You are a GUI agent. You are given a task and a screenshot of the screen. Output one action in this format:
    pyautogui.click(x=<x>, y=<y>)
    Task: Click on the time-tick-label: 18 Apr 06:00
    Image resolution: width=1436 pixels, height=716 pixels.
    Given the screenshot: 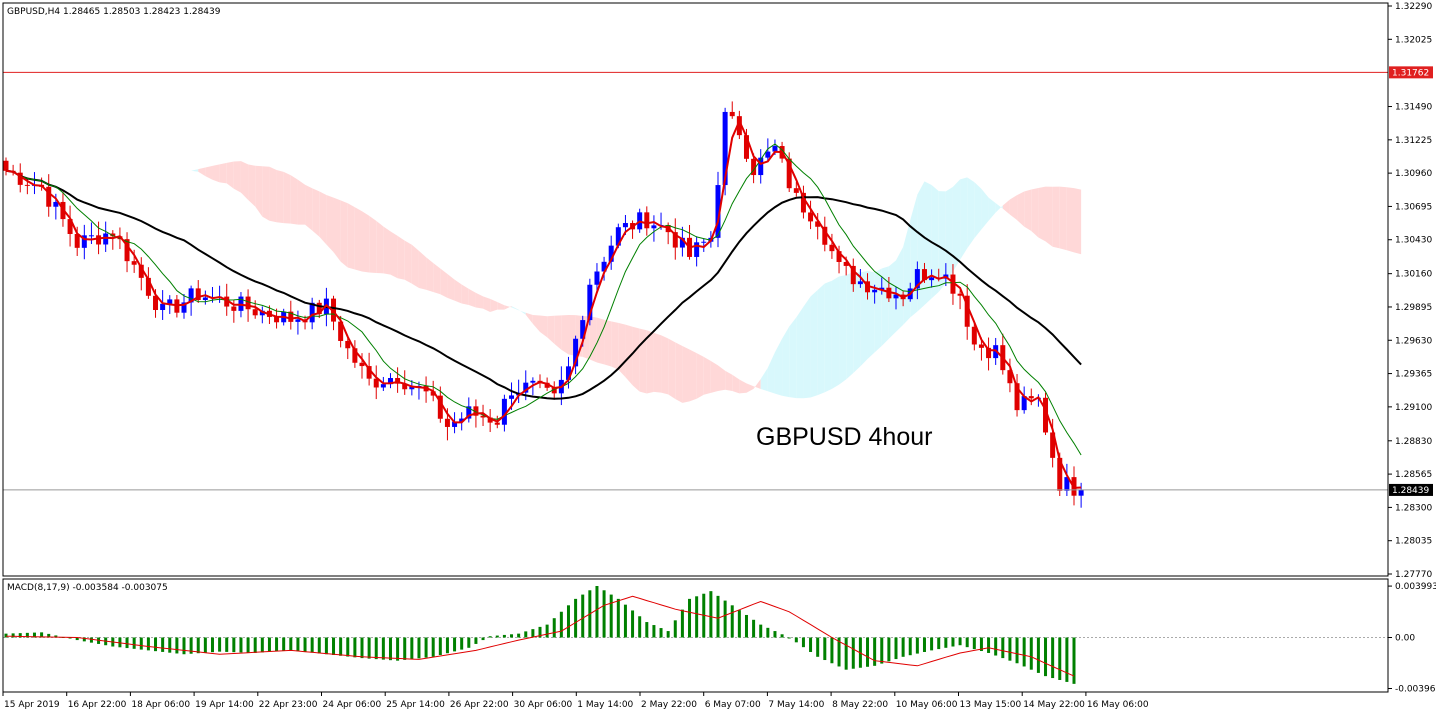 What is the action you would take?
    pyautogui.click(x=160, y=705)
    